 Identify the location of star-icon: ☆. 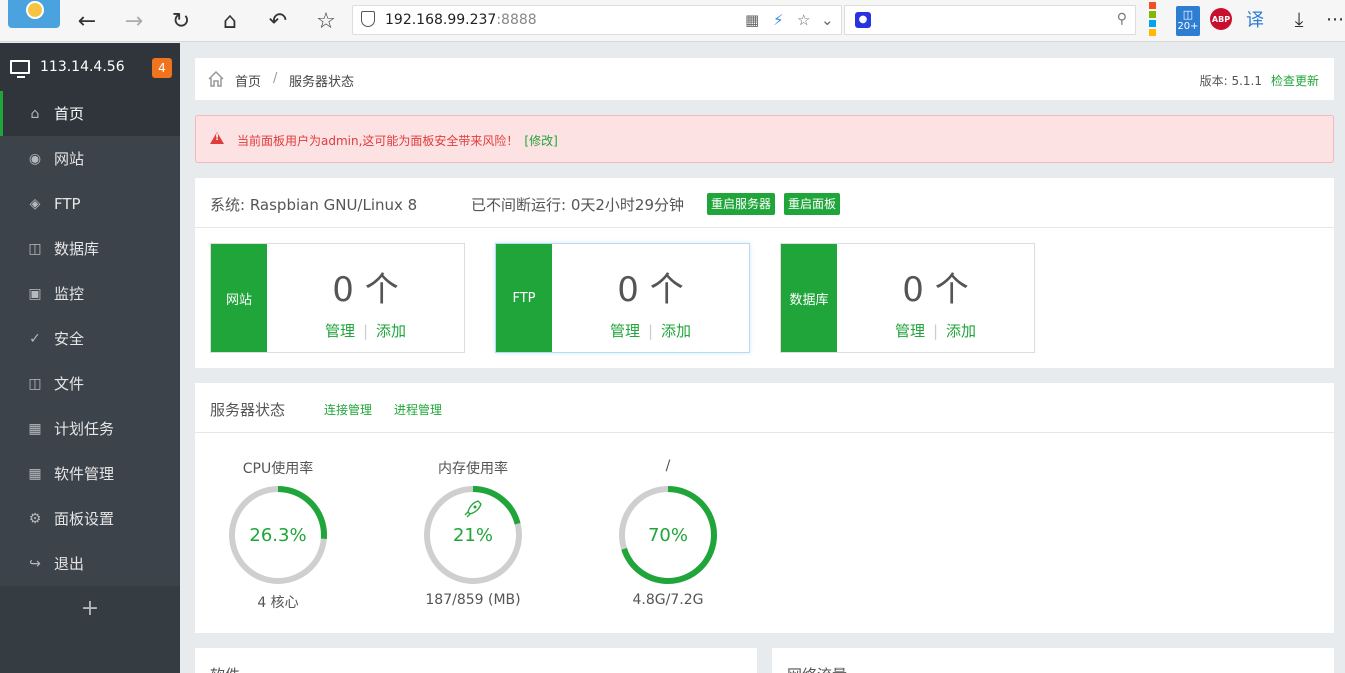
(326, 21).